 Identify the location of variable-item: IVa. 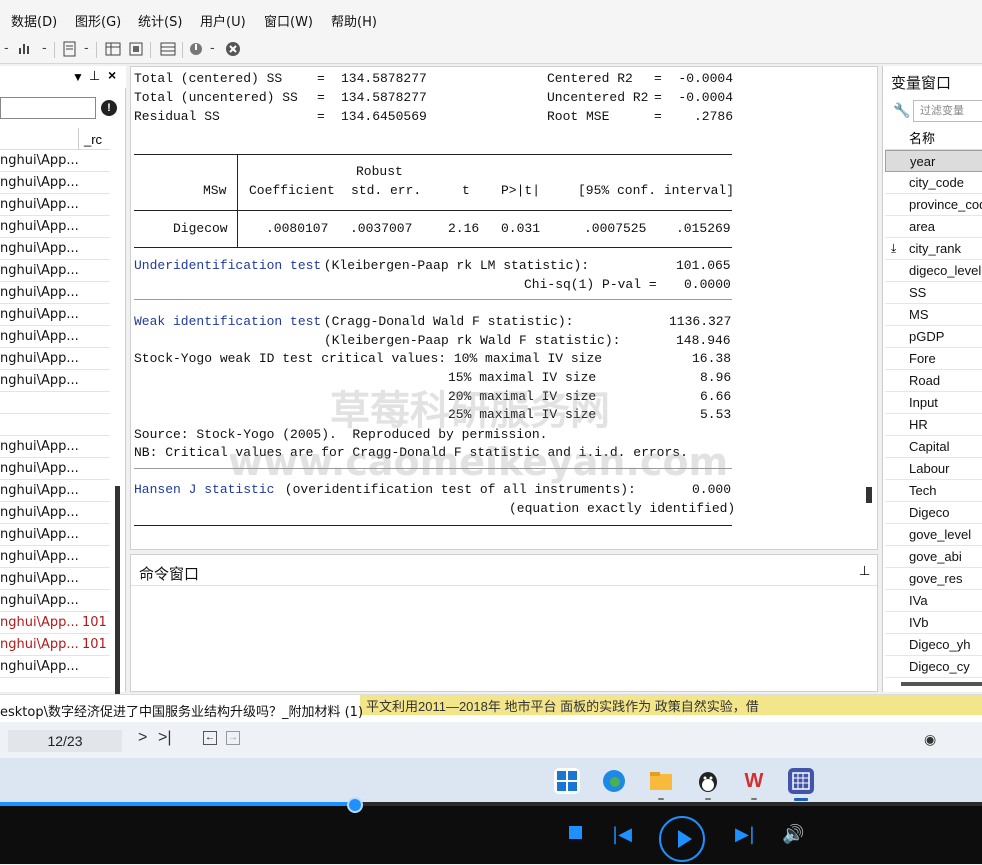
(933, 601).